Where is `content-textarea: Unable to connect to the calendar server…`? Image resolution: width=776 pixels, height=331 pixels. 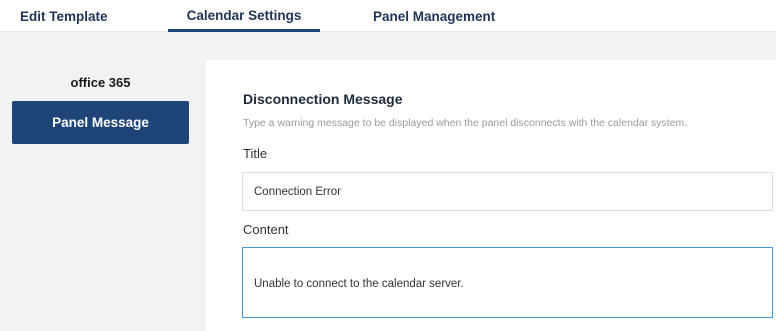
content-textarea: Unable to connect to the calendar server… is located at coordinates (507, 282).